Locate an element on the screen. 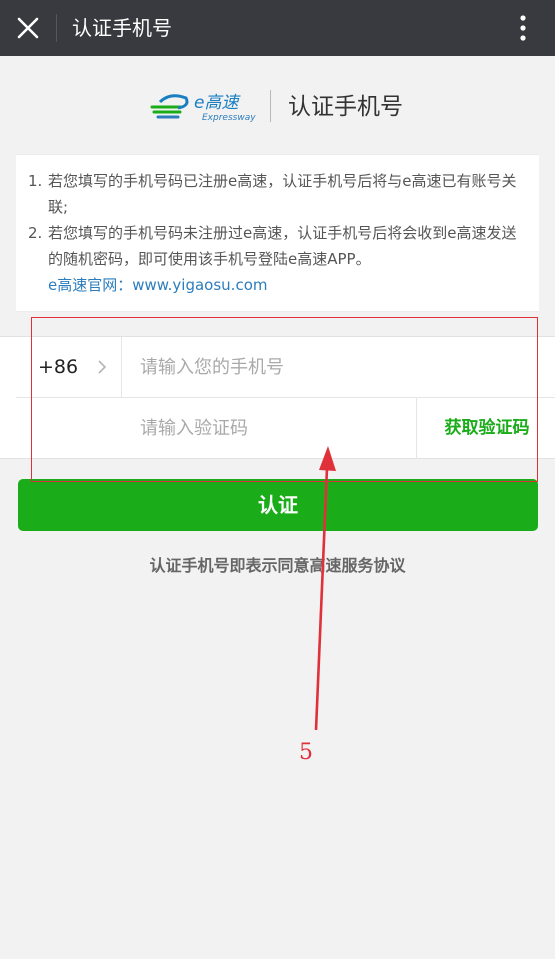 Image resolution: width=555 pixels, height=959 pixels. close-icon is located at coordinates (28, 28).